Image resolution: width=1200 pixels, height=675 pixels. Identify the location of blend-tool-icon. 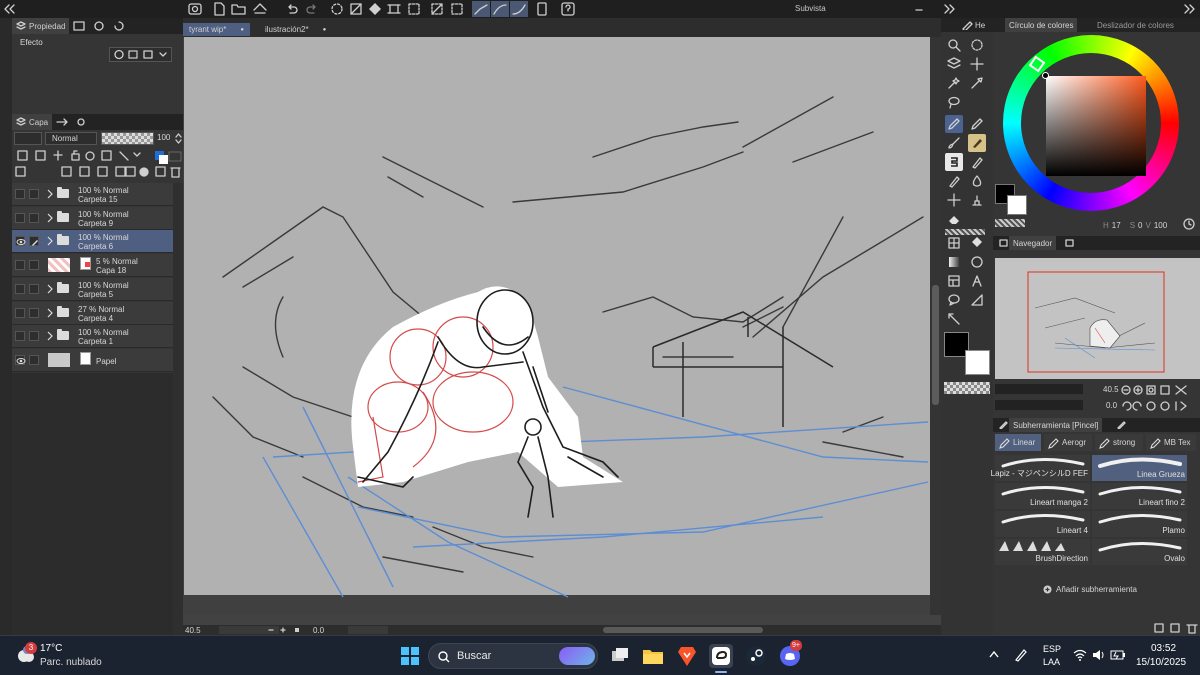
(977, 143).